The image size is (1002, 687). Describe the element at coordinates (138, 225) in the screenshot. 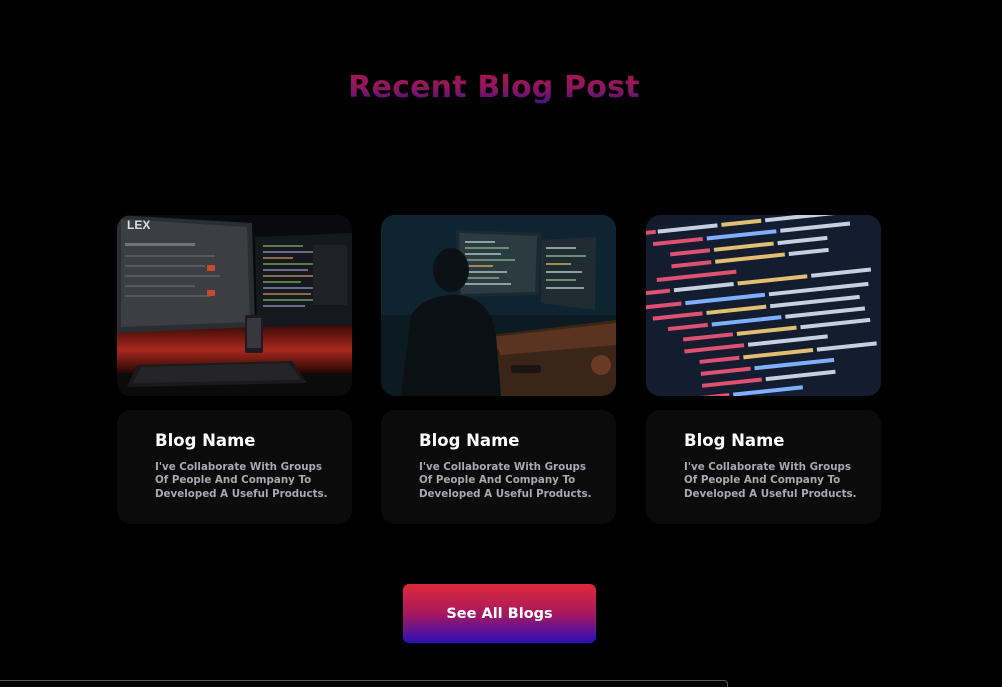

I see `svg-text: LEX` at that location.